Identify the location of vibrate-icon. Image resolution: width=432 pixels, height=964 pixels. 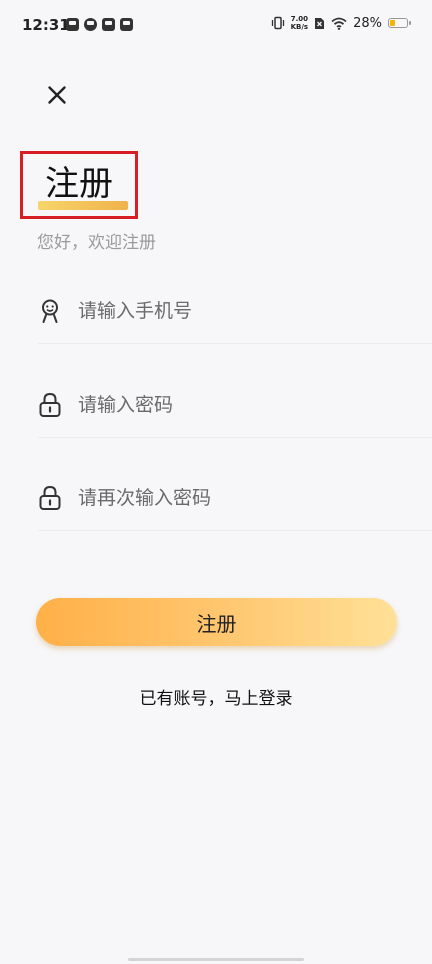
(277, 23).